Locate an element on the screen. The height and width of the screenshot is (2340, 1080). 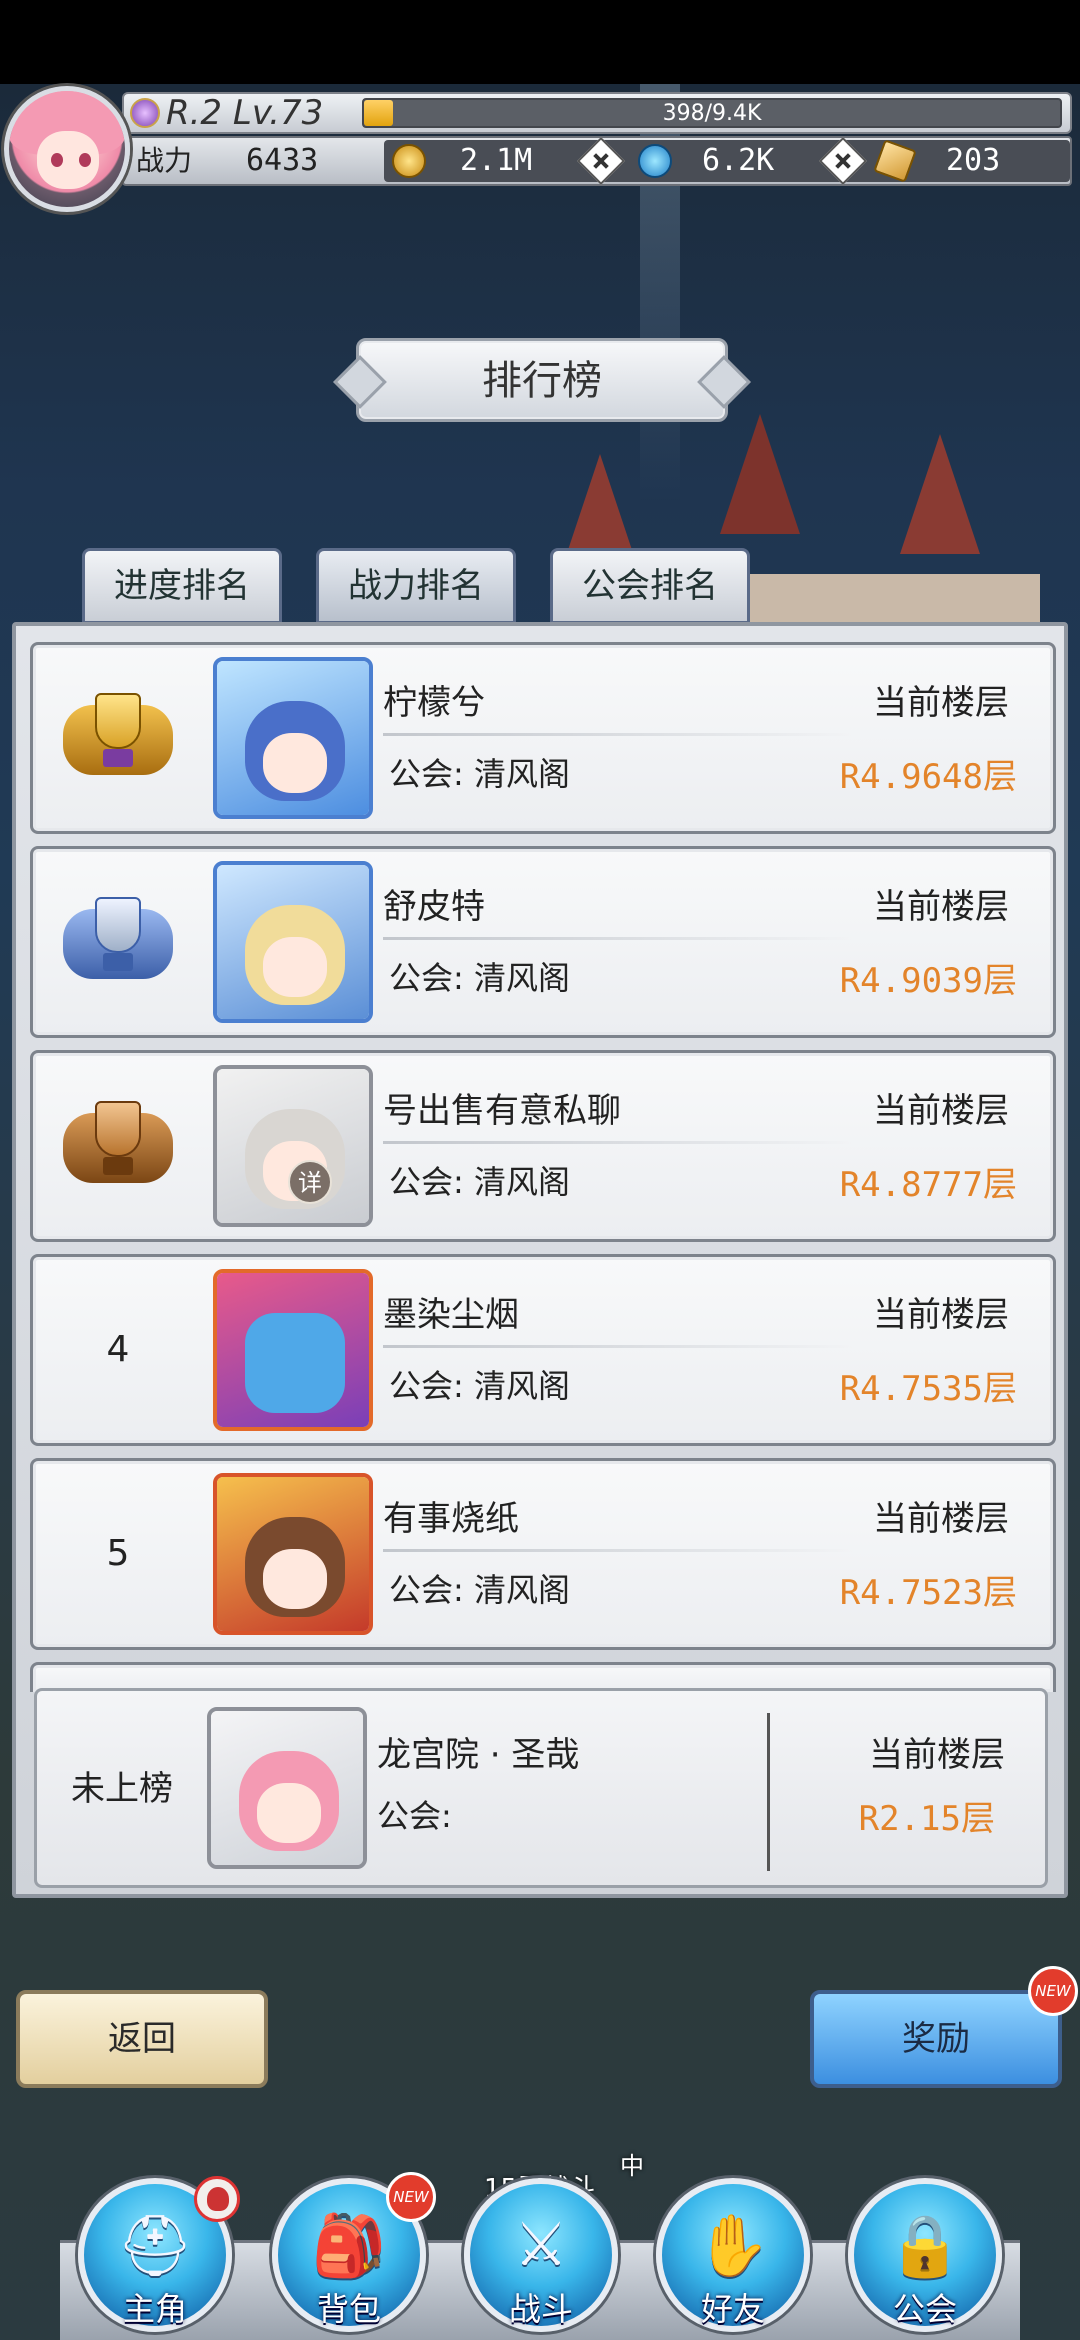
ranking-row: 5 有事烧纸 公会: 清风阁 当前楼层 R4.7523层 is located at coordinates (543, 1554).